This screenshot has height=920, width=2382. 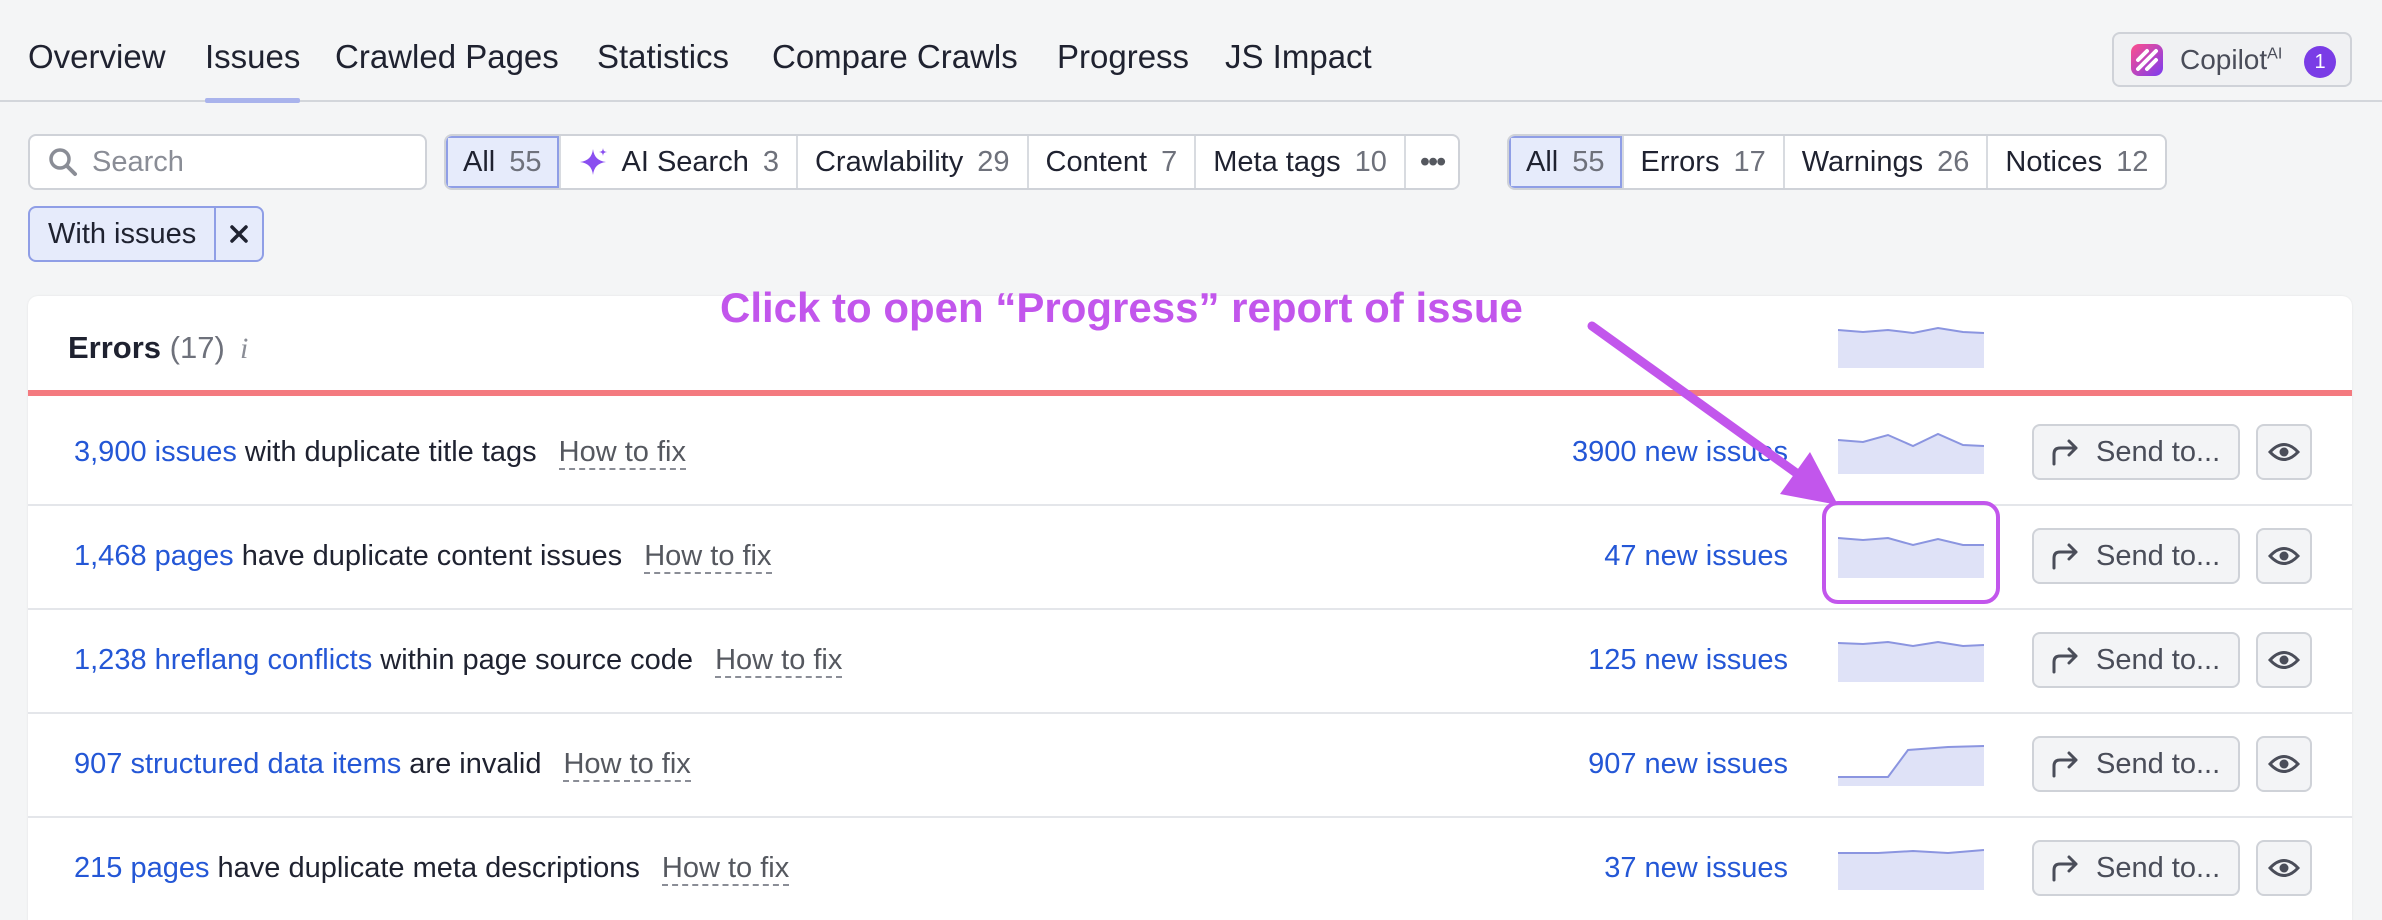 I want to click on copilot-label: CopilotAI, so click(x=2231, y=59).